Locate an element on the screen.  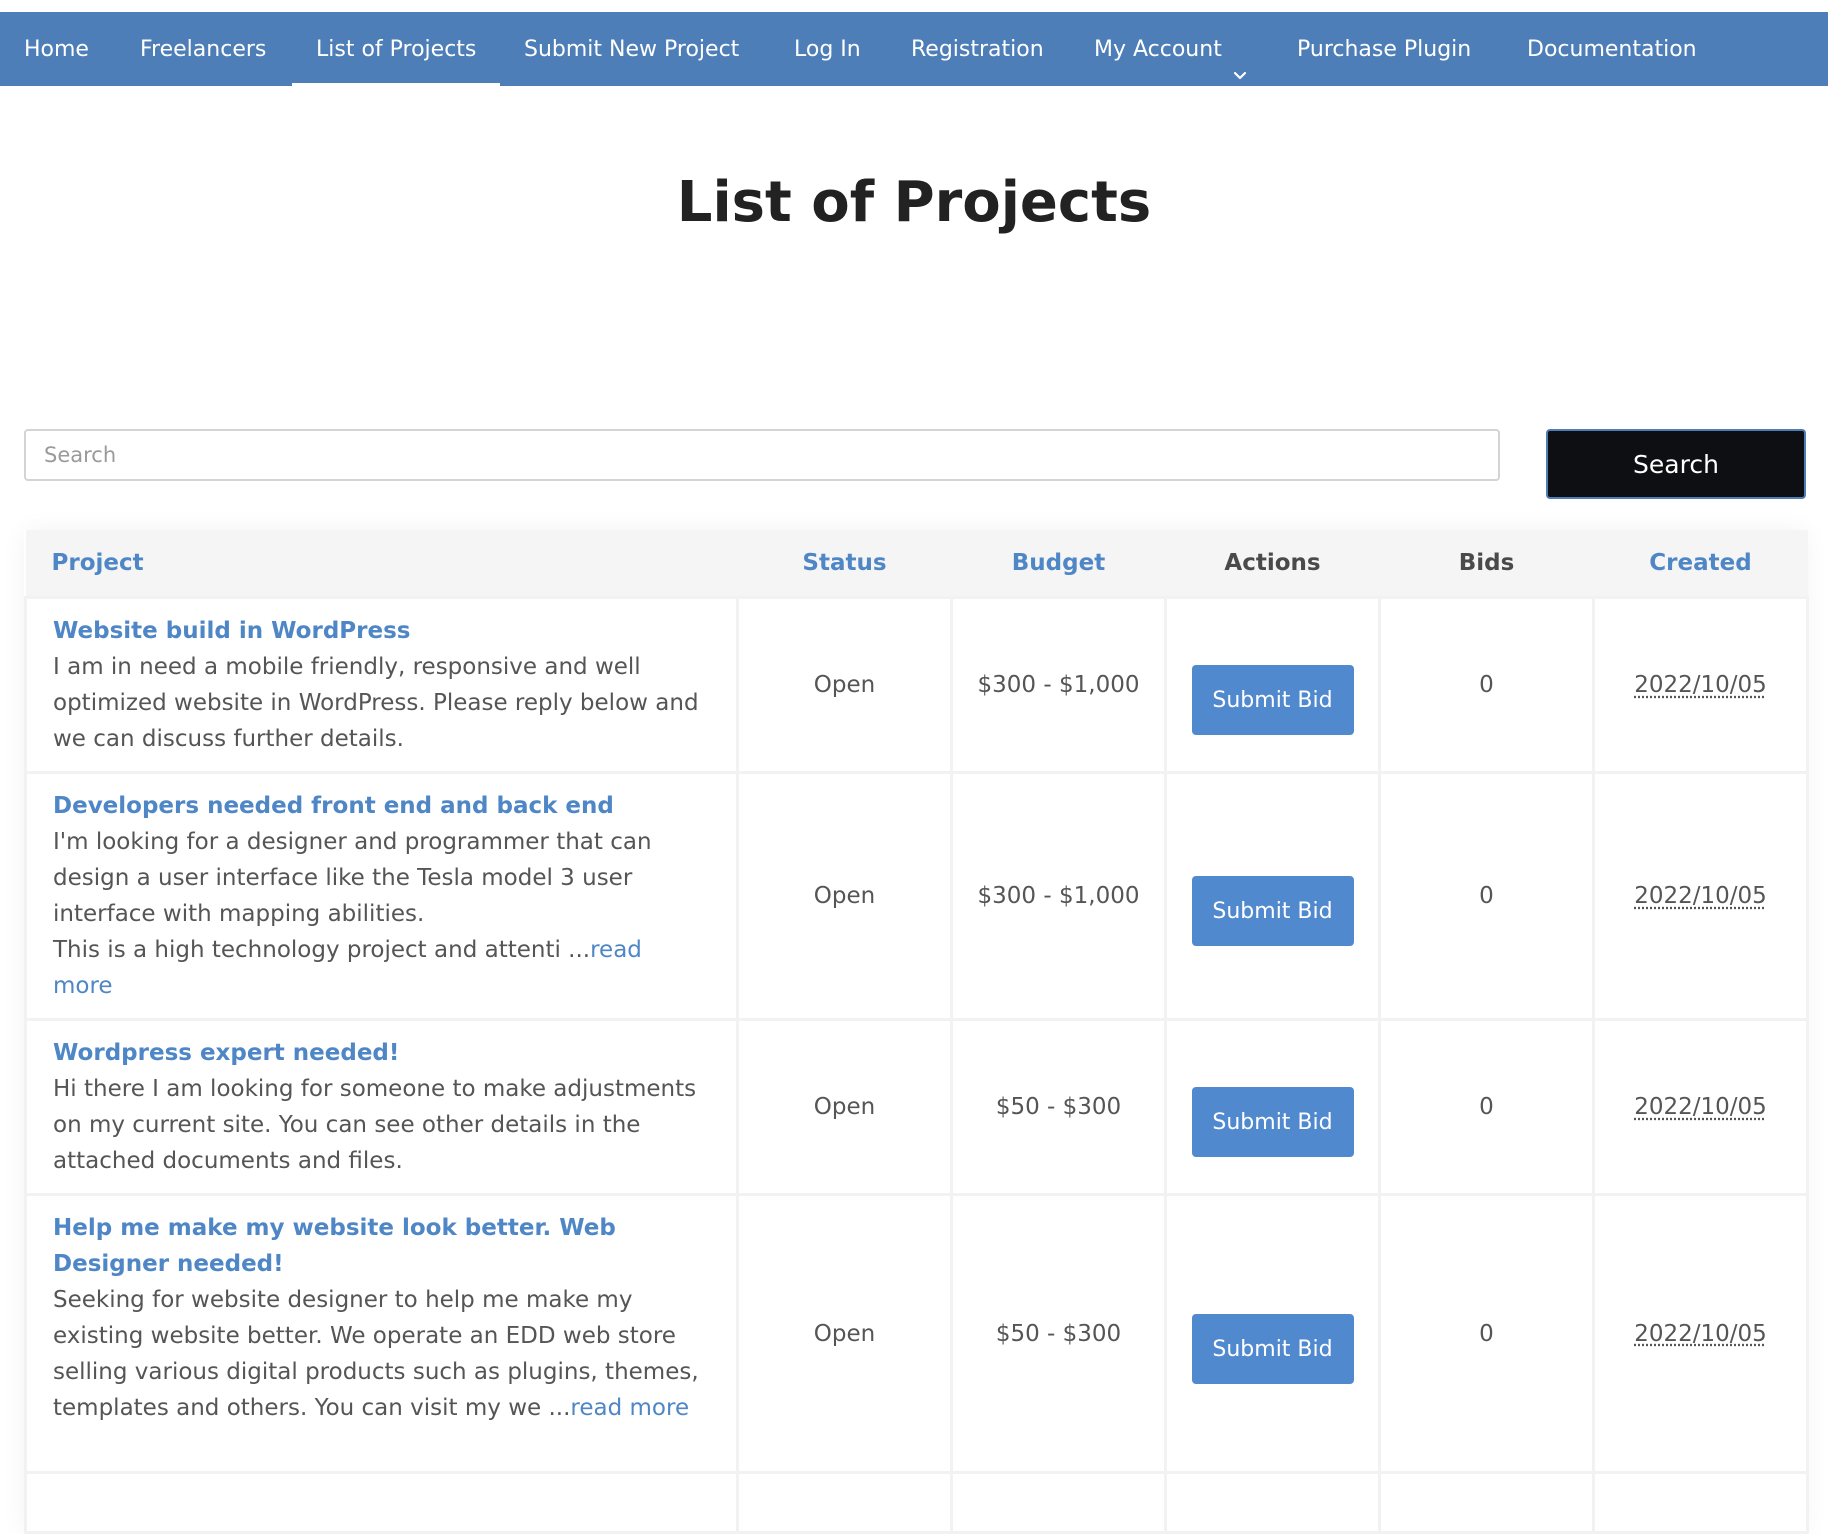
nav-item-purchase-plugin: Purchase Plugin is located at coordinates (1384, 49).